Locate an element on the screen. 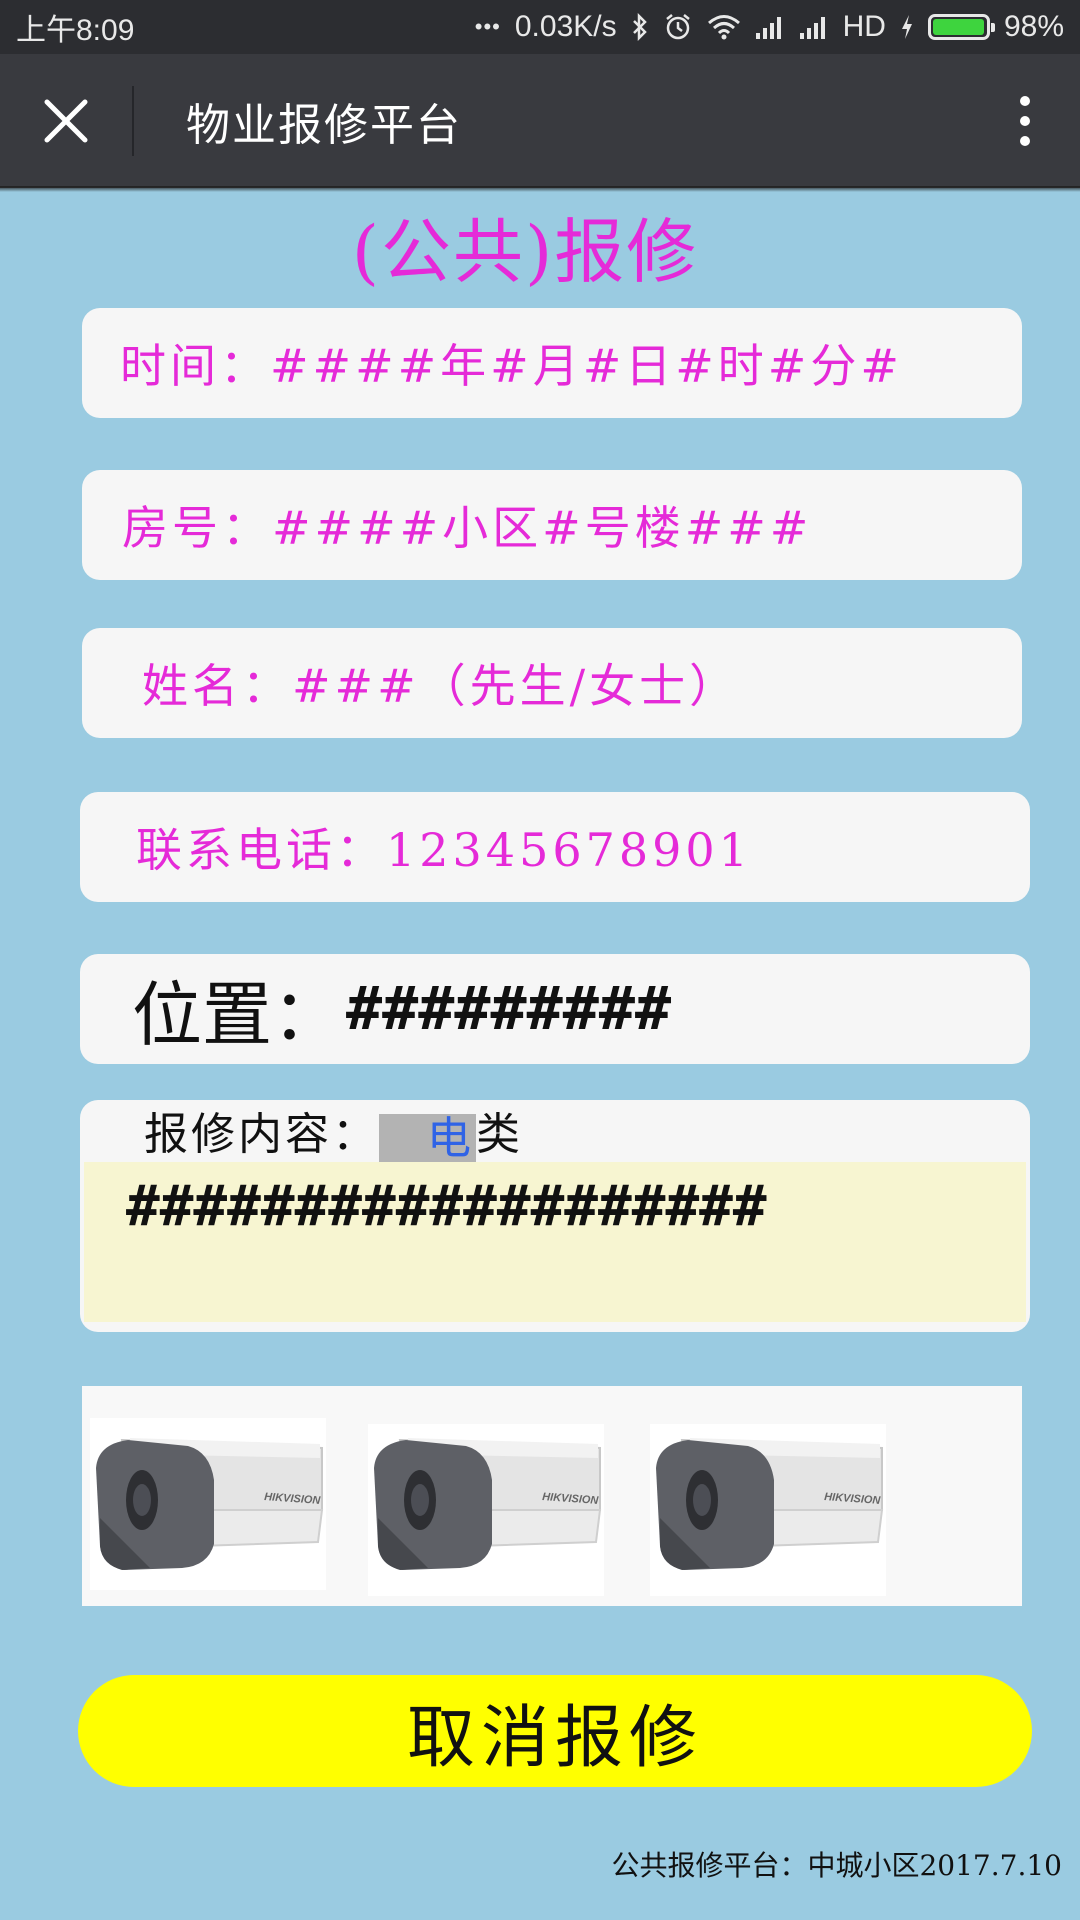  repair-content-card: 报修内容：电类 ################### is located at coordinates (555, 1216).